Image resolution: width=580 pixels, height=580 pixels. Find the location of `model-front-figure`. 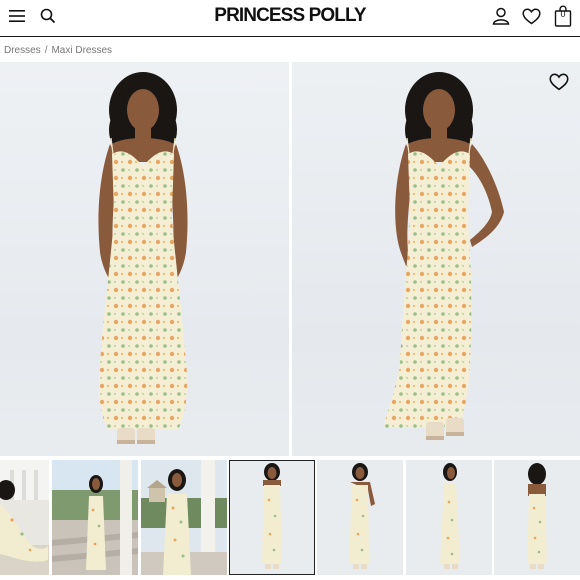

model-front-figure is located at coordinates (143, 258).